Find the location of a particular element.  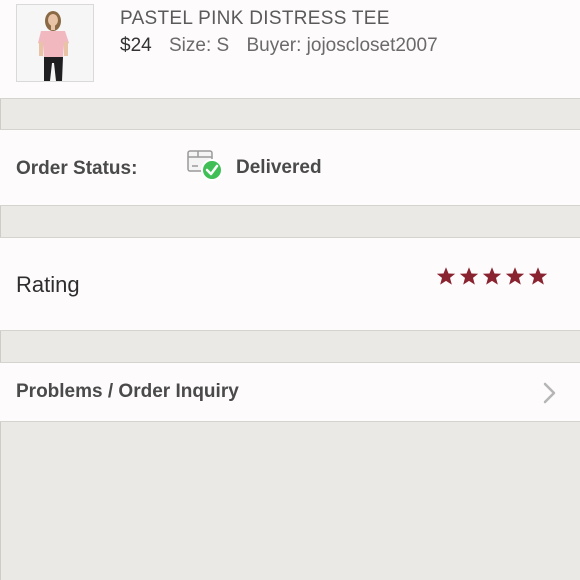

product-thumbnail is located at coordinates (55, 43).